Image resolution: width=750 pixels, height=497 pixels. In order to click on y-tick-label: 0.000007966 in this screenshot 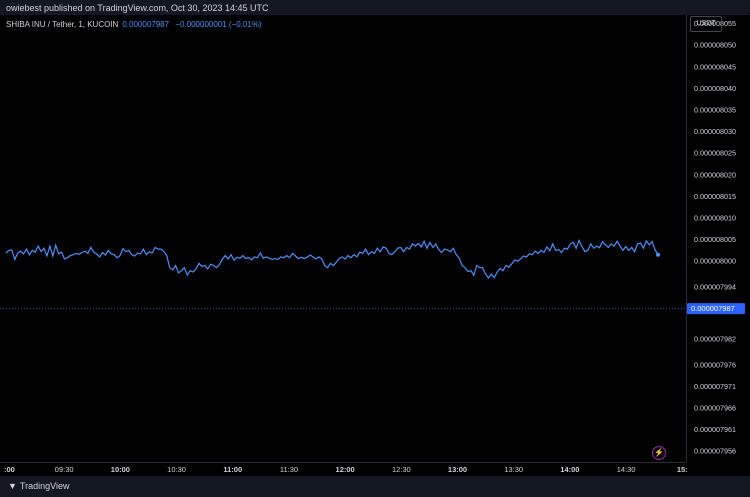, I will do `click(715, 408)`.